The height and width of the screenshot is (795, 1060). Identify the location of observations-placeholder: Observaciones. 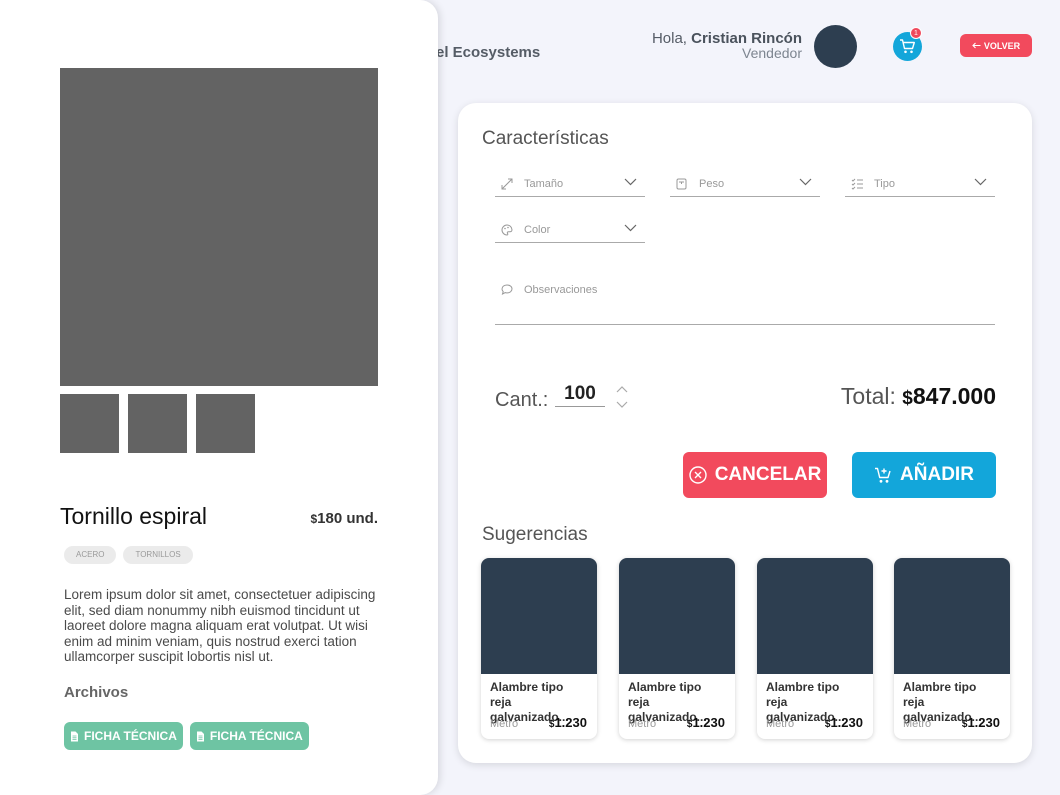
(561, 290).